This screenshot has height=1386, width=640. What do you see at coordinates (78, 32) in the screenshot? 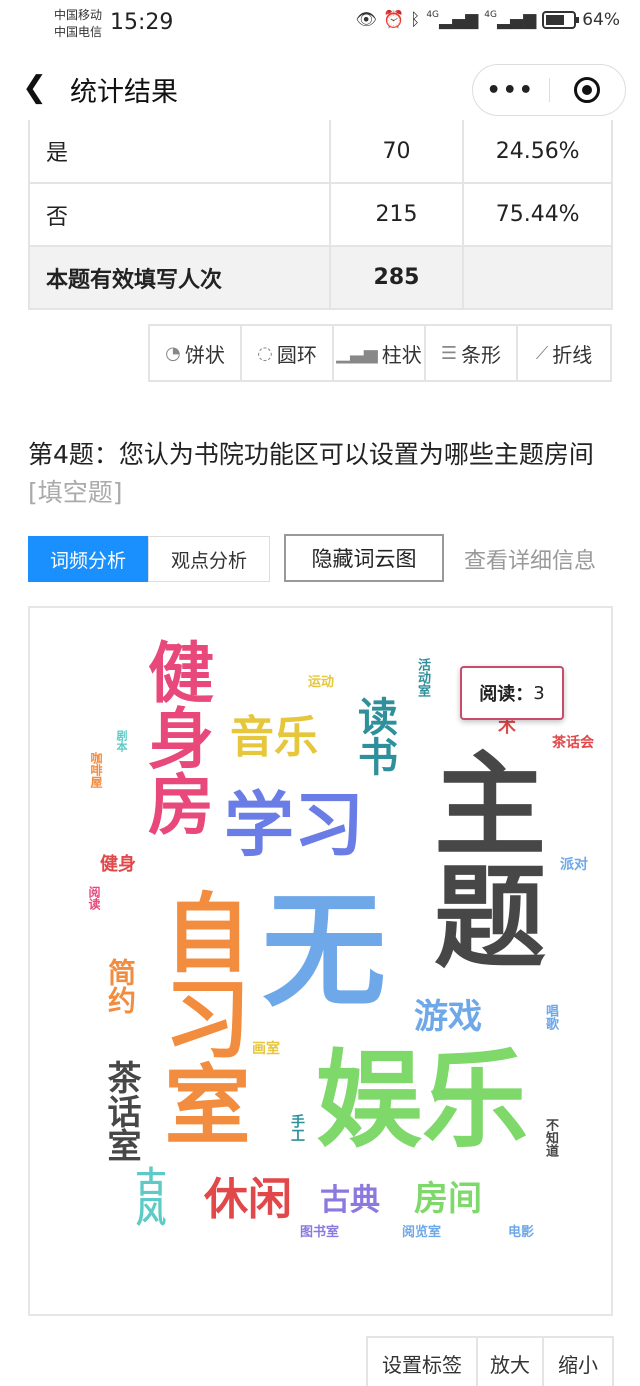
I see `carrier-2: 中国电信` at bounding box center [78, 32].